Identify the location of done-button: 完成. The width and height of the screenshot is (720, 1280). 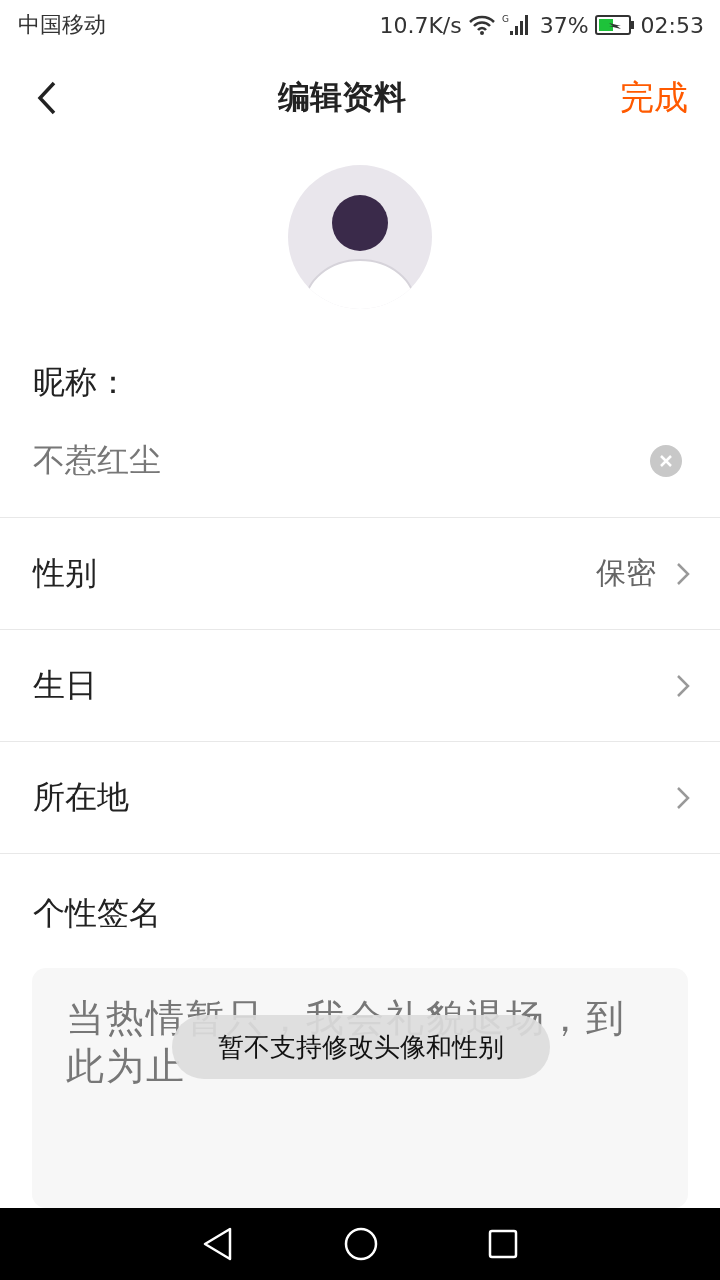
(654, 97).